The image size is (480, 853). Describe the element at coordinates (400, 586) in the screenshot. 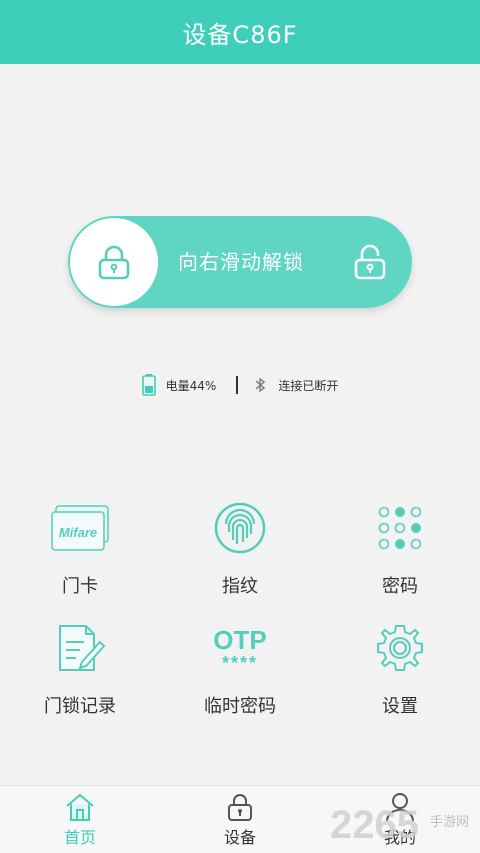

I see `feature-password-label: 密码` at that location.